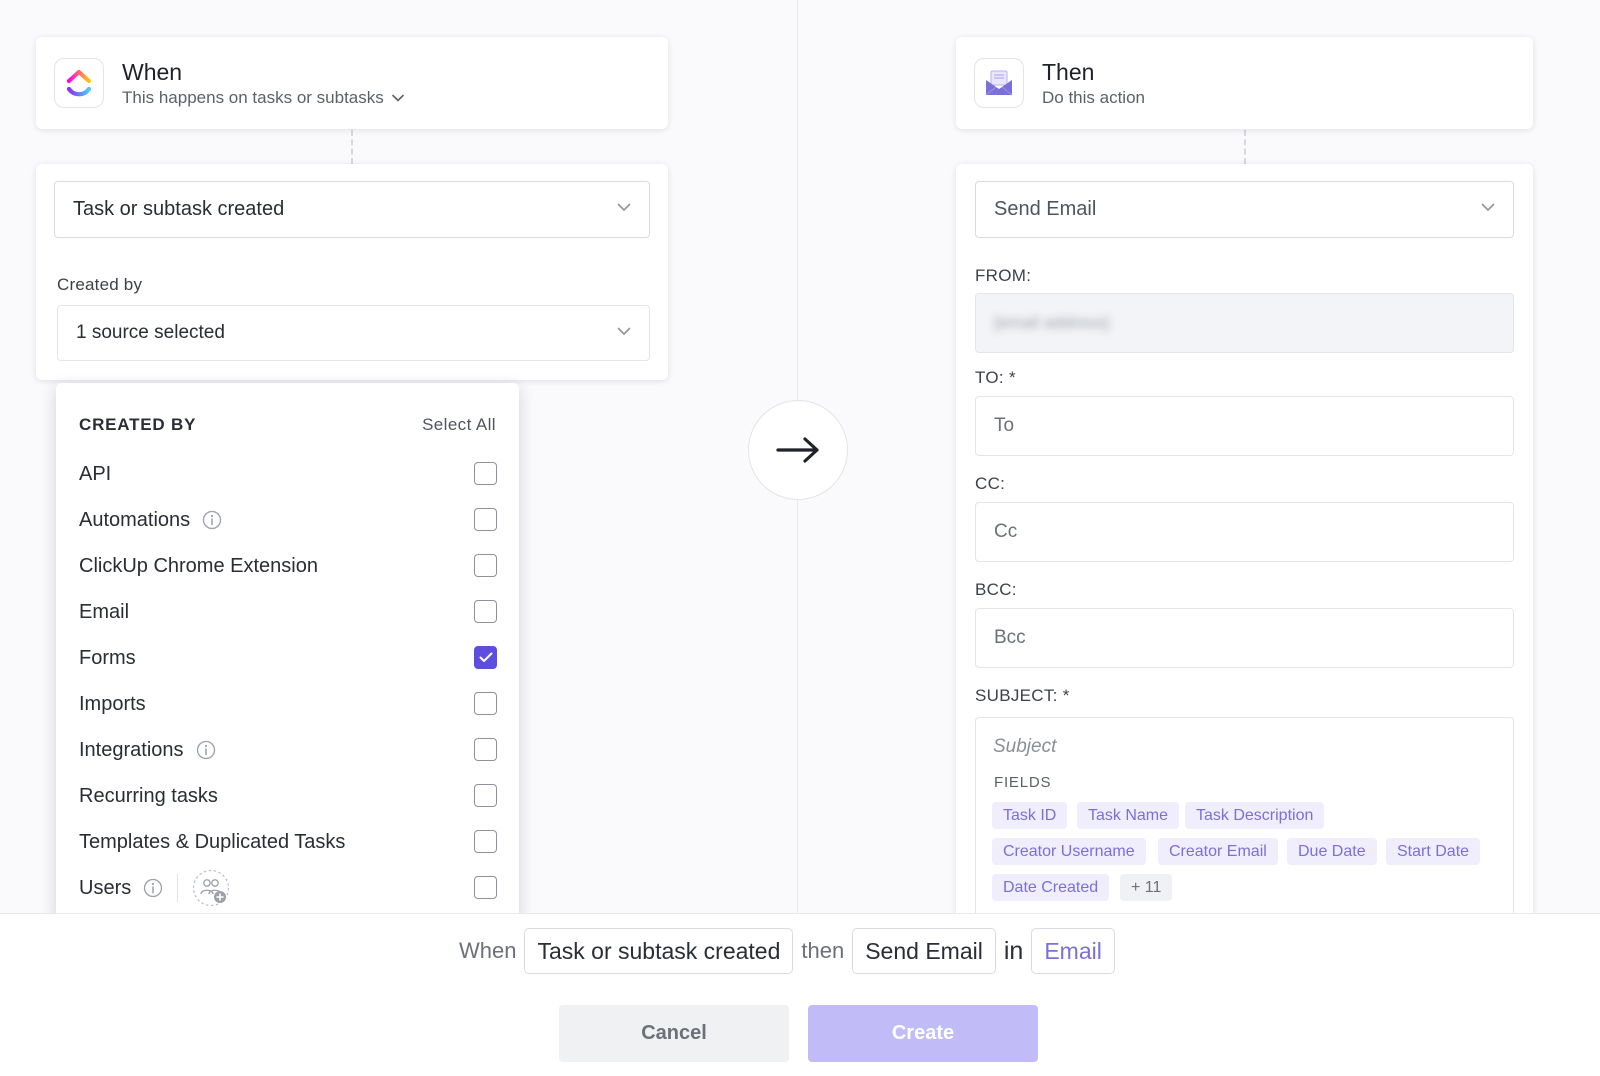 This screenshot has width=1600, height=1076. Describe the element at coordinates (1244, 426) in the screenshot. I see `to-input: To` at that location.